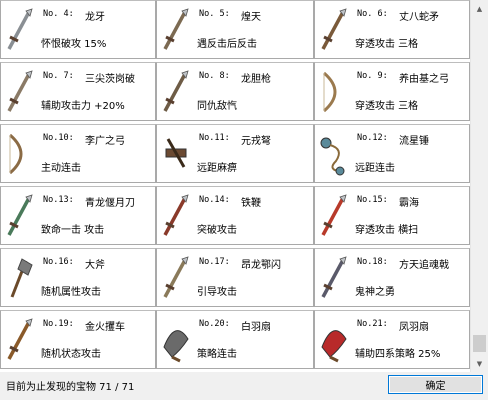 This screenshot has height=400, width=488. What do you see at coordinates (214, 324) in the screenshot?
I see `treasure-number: No.20:` at bounding box center [214, 324].